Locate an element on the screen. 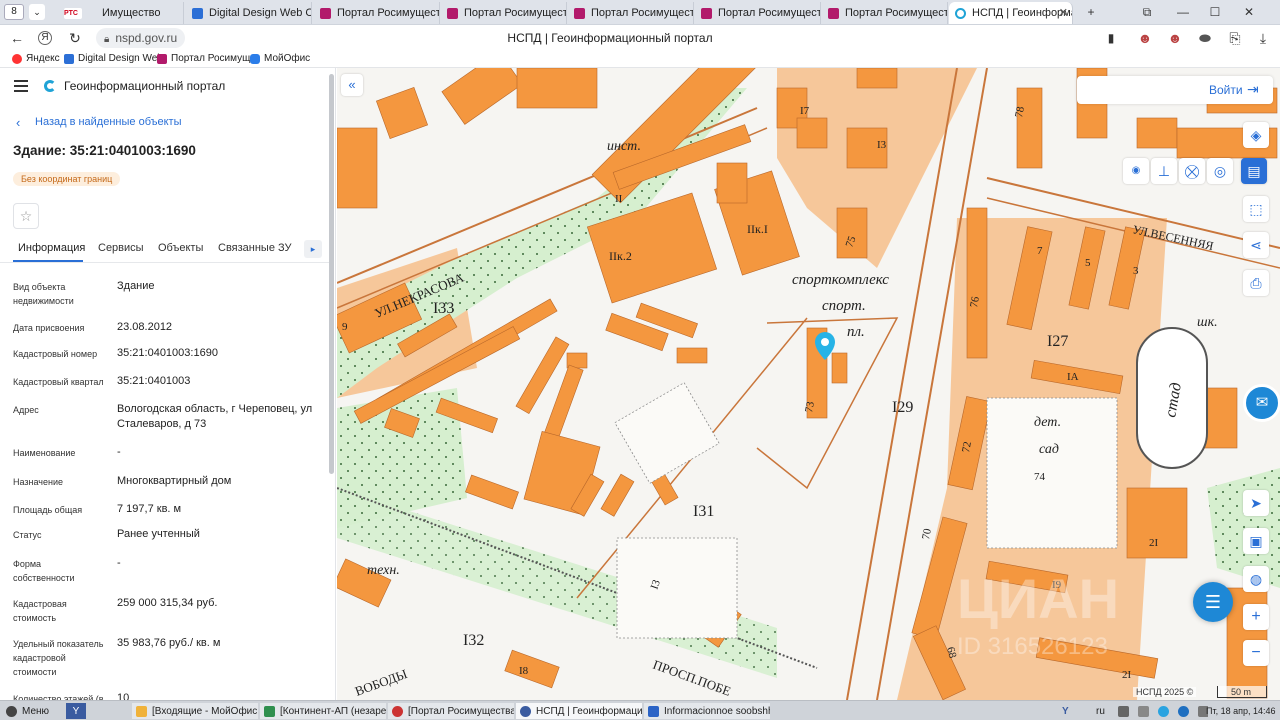 This screenshot has height=720, width=1280. zoom-in-icon: + is located at coordinates (1256, 617).